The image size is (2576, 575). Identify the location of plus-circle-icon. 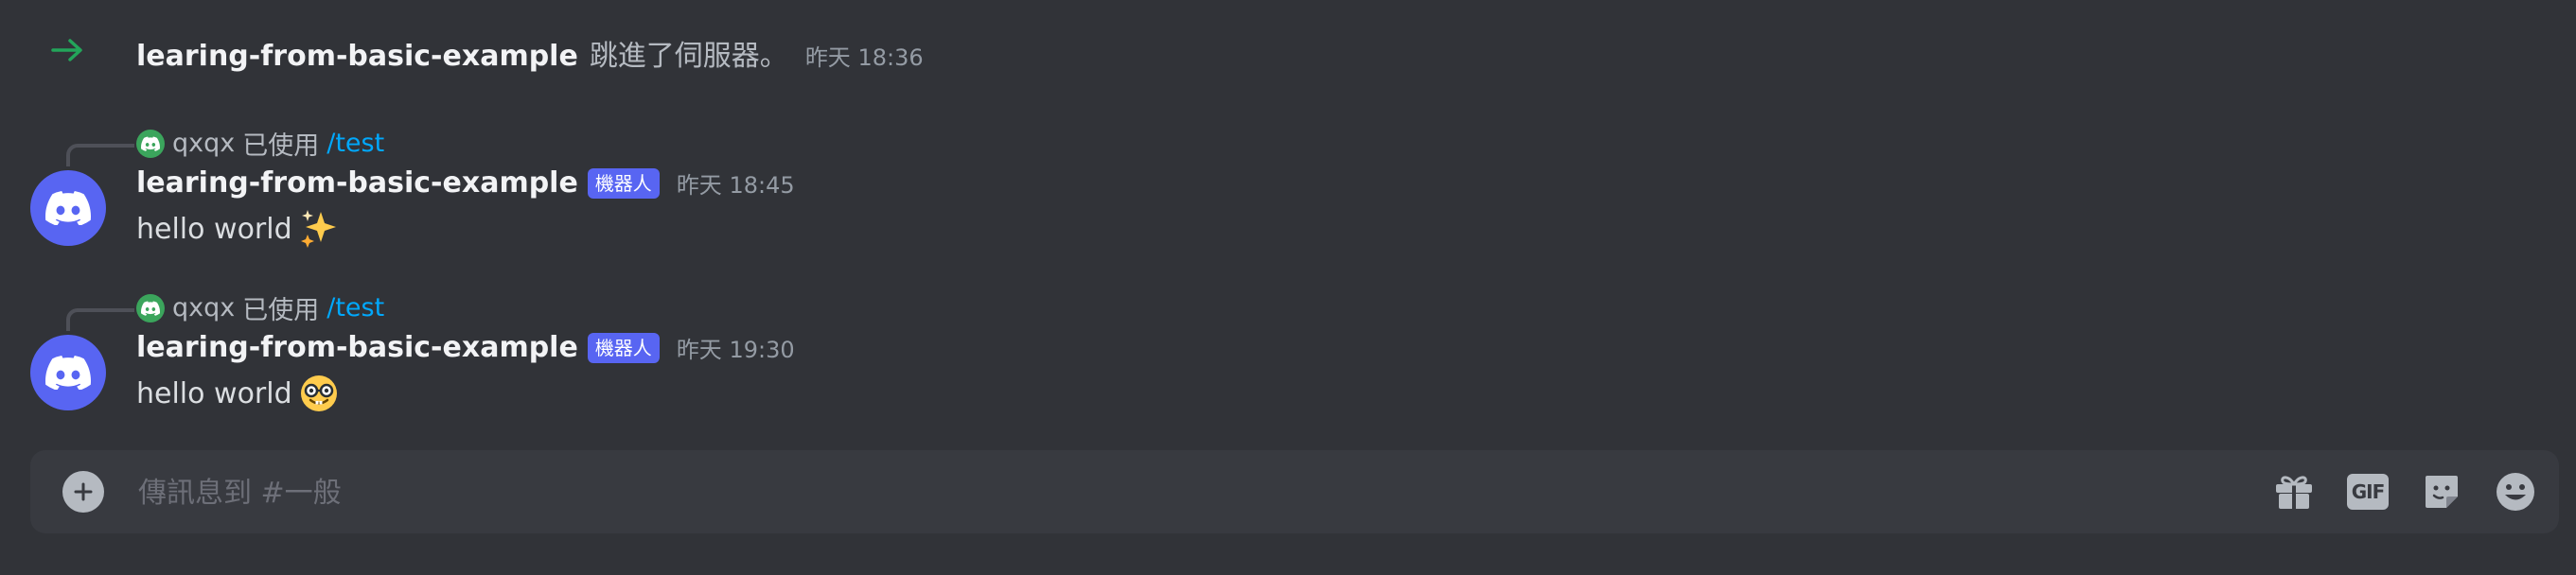
(83, 492).